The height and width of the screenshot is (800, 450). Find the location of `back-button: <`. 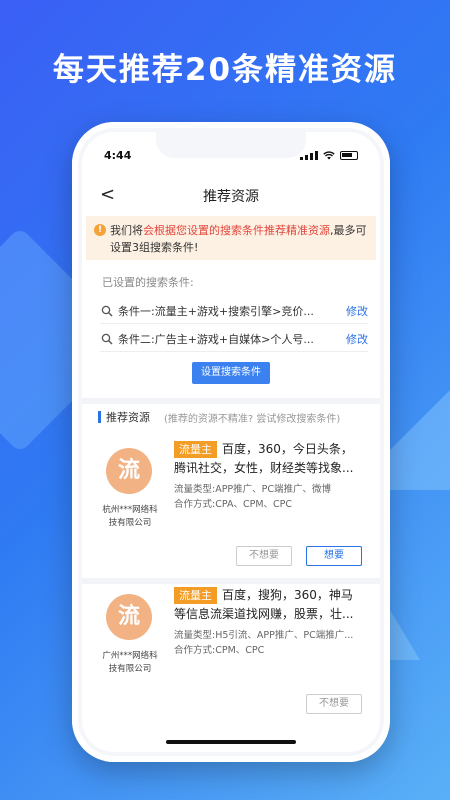

back-button: < is located at coordinates (107, 194).